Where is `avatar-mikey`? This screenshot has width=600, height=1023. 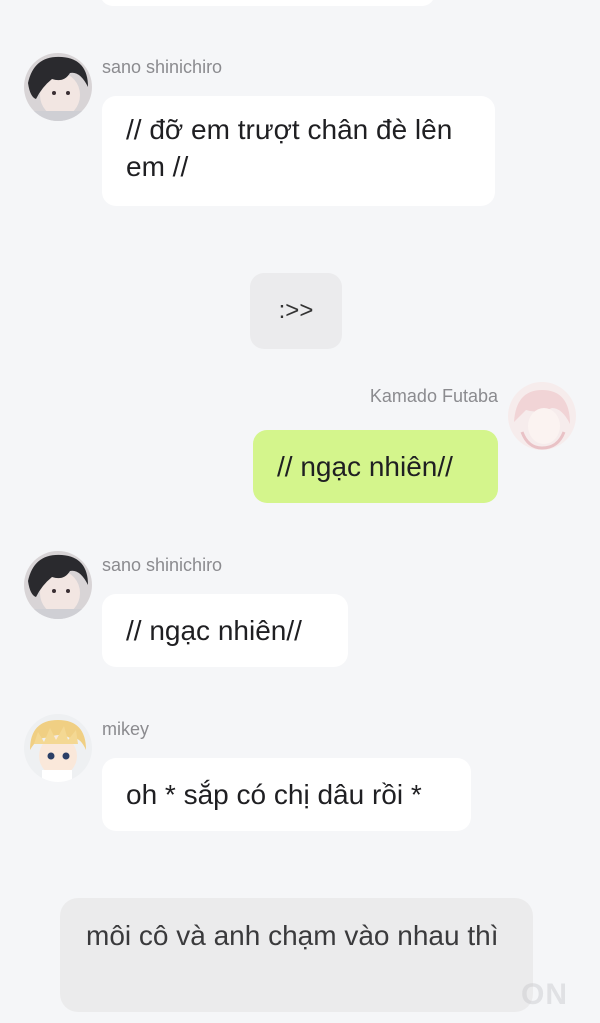
avatar-mikey is located at coordinates (58, 748).